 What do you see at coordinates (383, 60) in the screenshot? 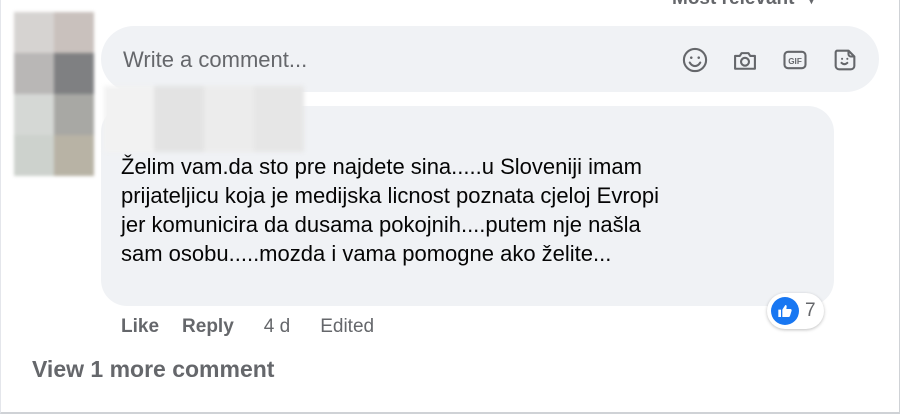
I see `comment-input` at bounding box center [383, 60].